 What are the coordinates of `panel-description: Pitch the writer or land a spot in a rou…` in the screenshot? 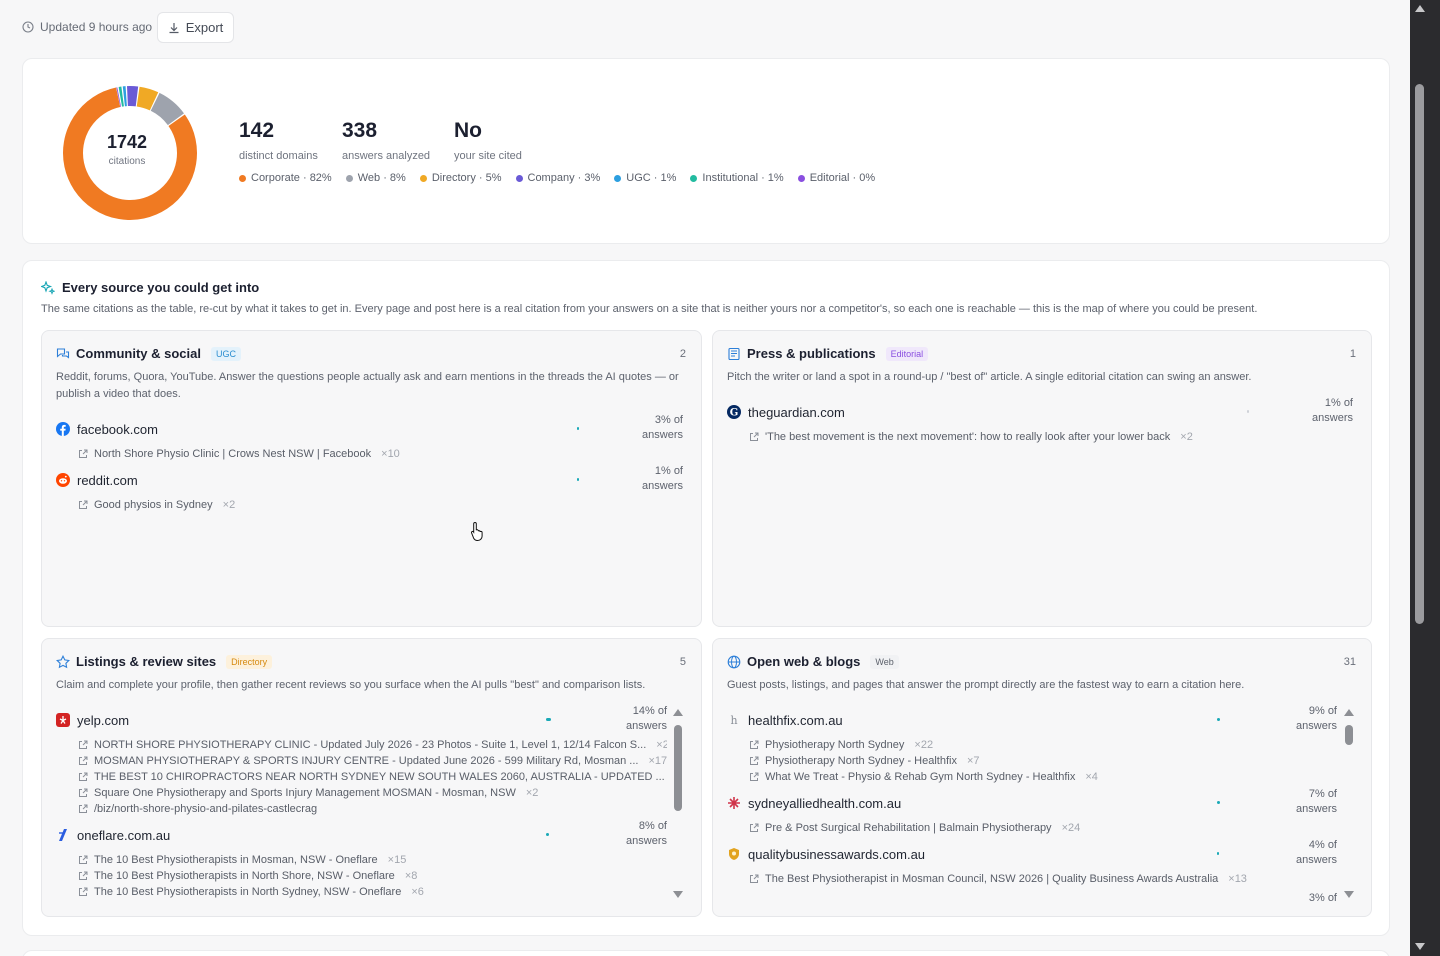 It's located at (989, 377).